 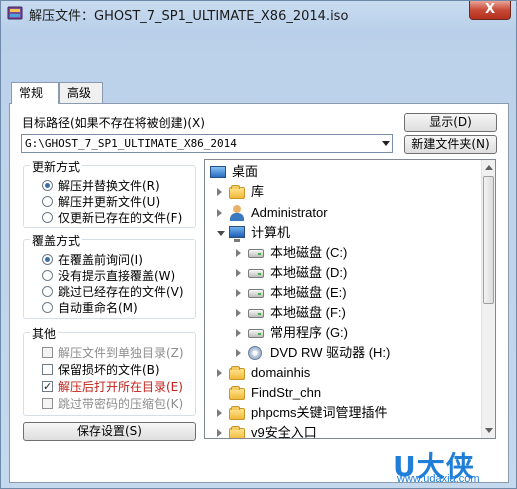 I want to click on tree-node-label: 桌面, so click(x=245, y=171).